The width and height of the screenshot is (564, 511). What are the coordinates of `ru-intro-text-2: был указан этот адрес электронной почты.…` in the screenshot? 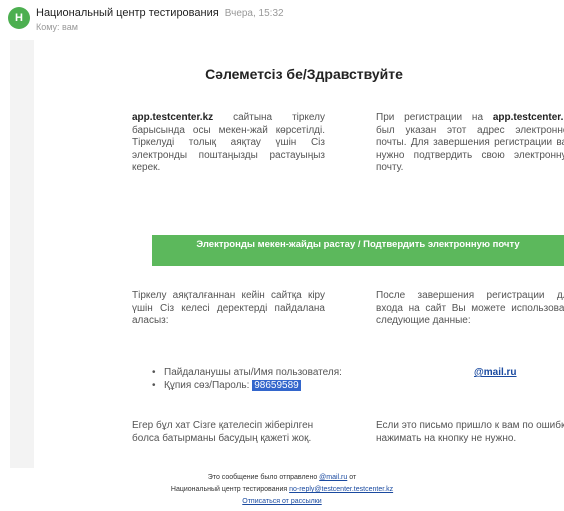 It's located at (470, 149).